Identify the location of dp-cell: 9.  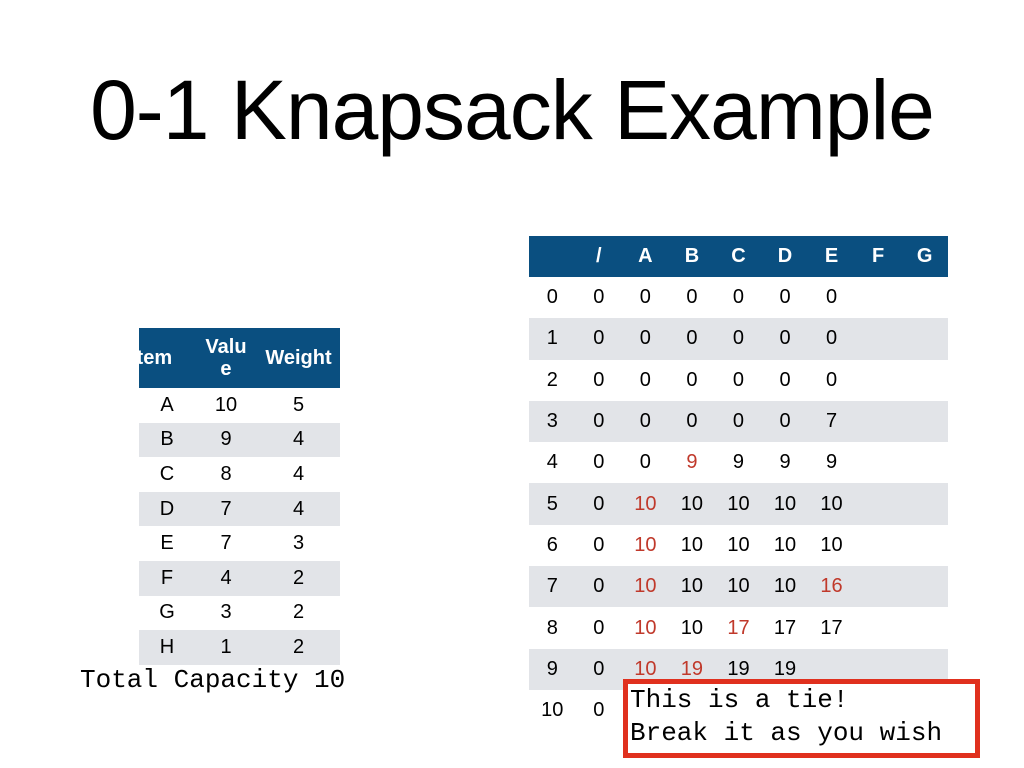
(831, 462).